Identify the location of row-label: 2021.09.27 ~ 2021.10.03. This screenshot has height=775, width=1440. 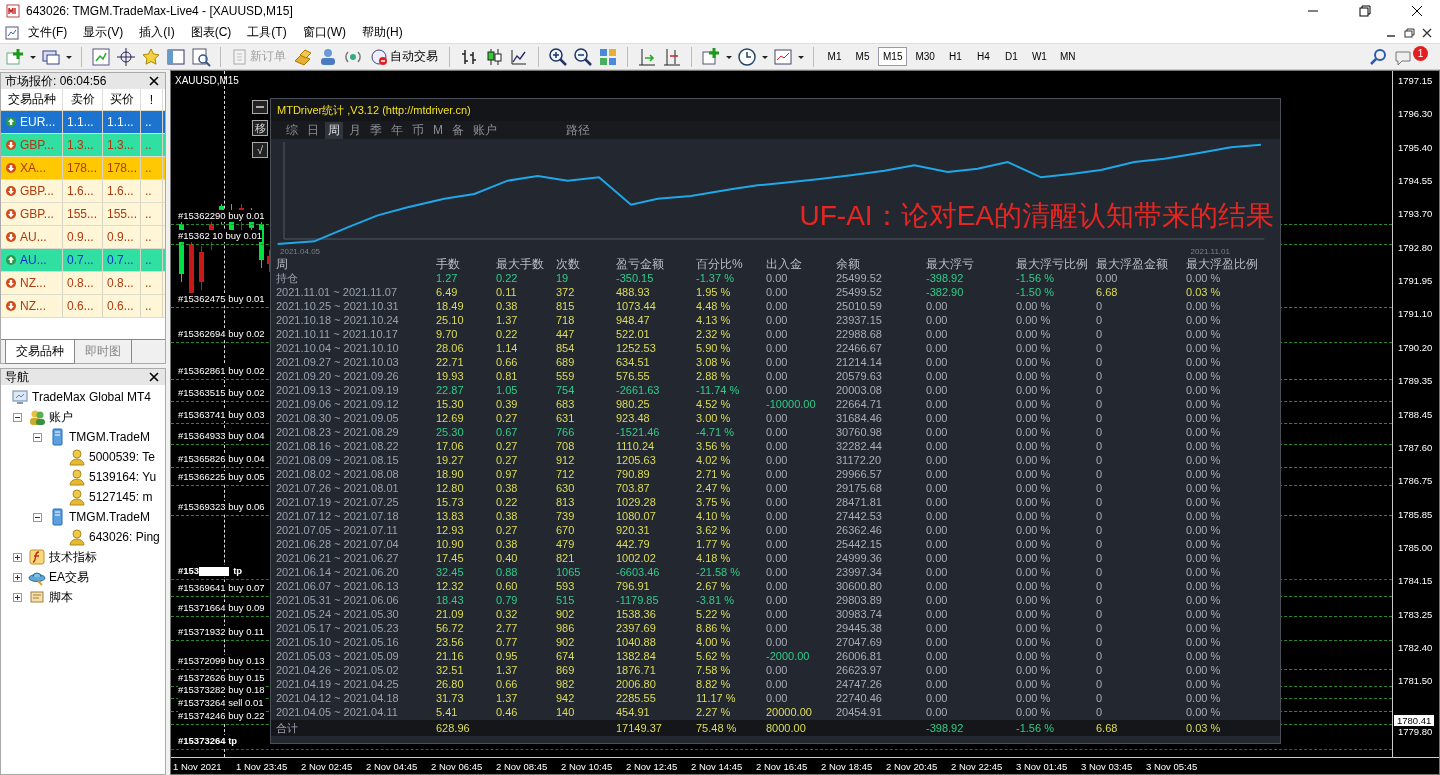
(338, 362).